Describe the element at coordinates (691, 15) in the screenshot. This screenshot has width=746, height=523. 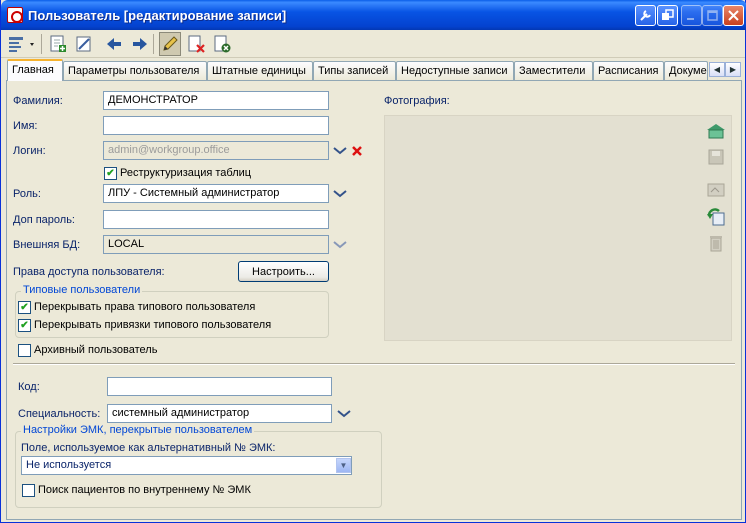
I see `minimize-icon` at that location.